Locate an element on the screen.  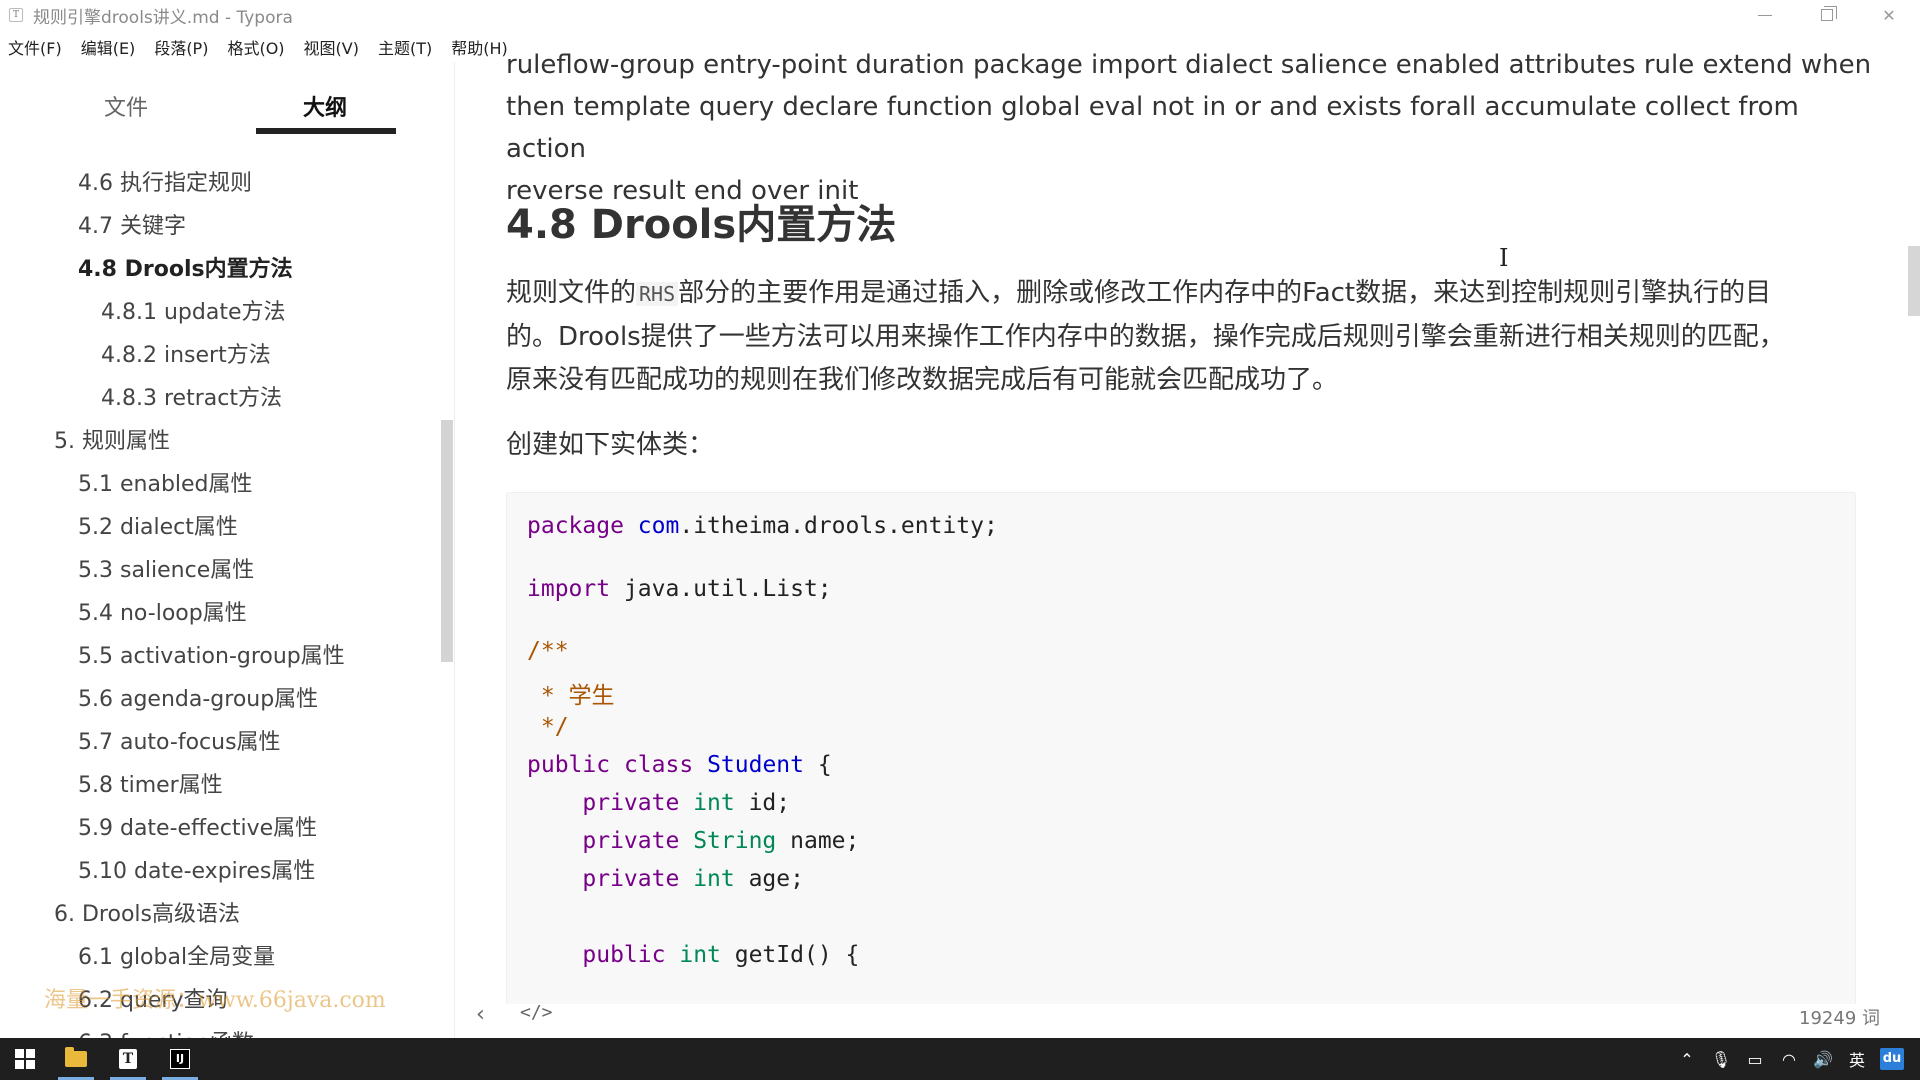
inline-code-rhs: RHS is located at coordinates (657, 294).